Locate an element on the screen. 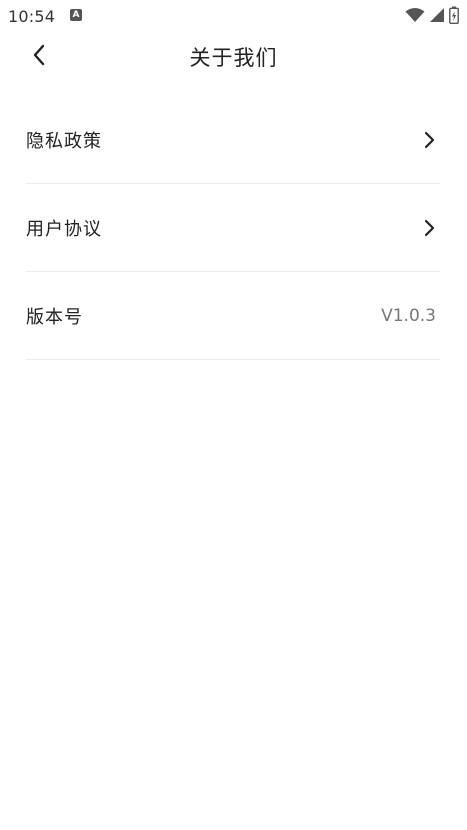 This screenshot has width=467, height=830. list-item-privacy-policy: 隐私政策 is located at coordinates (233, 140).